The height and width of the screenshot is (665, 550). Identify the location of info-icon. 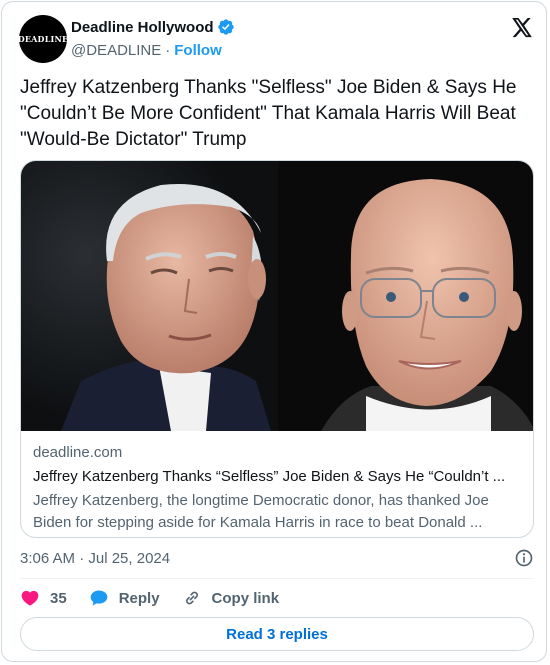
(524, 558).